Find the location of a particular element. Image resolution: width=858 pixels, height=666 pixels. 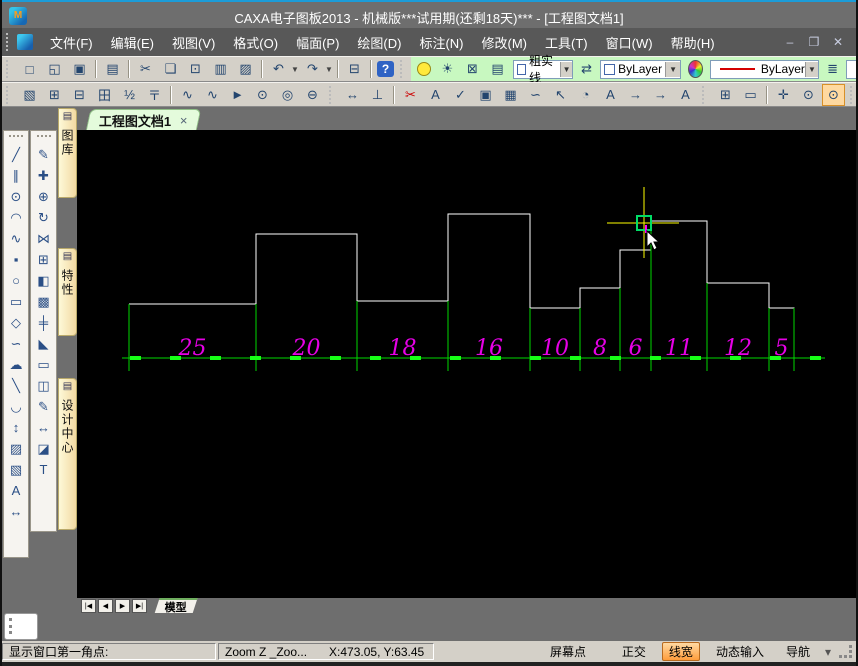

sketch-edit-icon: ✎ is located at coordinates (44, 154).